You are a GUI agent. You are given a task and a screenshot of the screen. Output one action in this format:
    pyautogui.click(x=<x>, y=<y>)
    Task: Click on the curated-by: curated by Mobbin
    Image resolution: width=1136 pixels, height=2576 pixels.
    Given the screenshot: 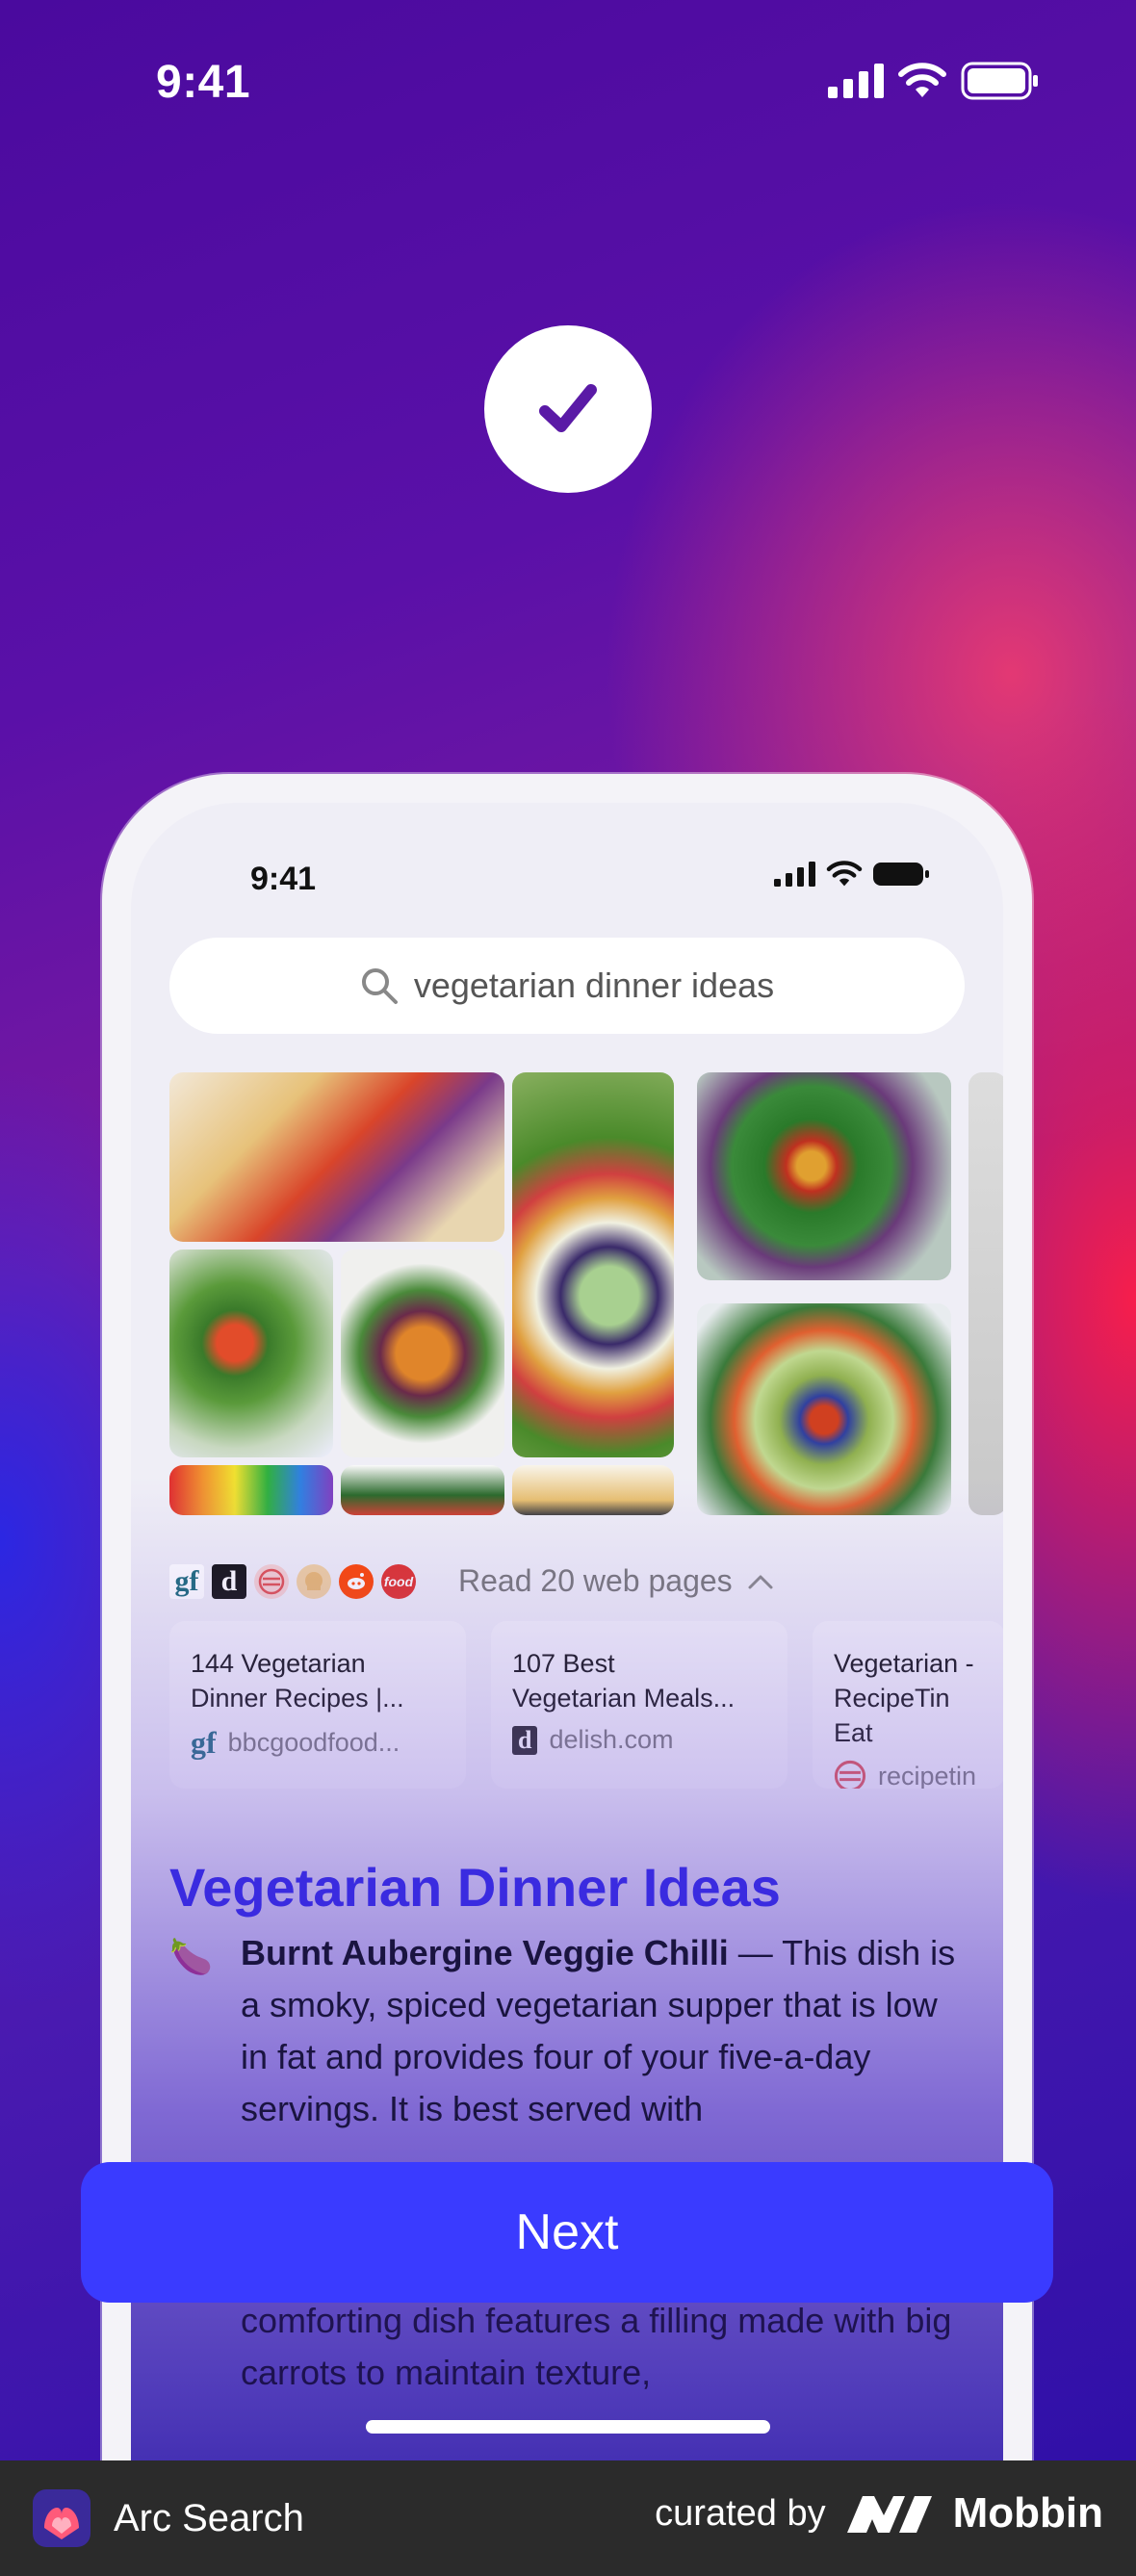 What is the action you would take?
    pyautogui.click(x=879, y=2513)
    